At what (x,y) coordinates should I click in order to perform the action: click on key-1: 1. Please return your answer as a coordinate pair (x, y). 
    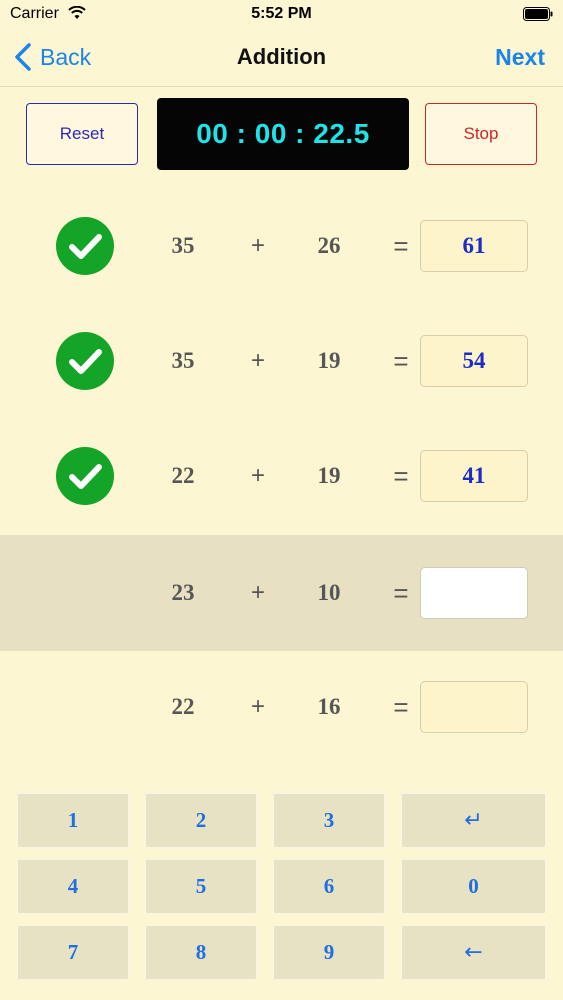
    Looking at the image, I should click on (73, 820).